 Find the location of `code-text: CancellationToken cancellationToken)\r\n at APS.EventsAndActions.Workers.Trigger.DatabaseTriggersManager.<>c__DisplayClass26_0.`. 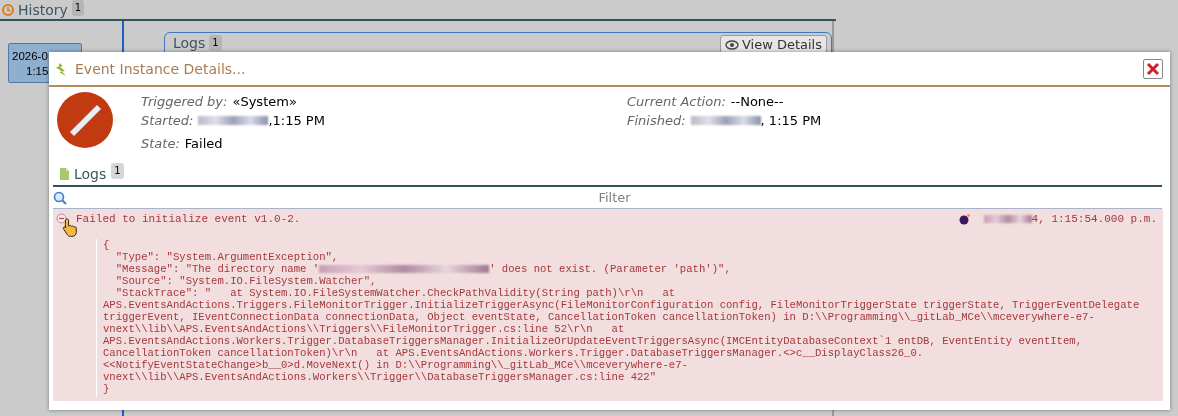

code-text: CancellationToken cancellationToken)\r\n at APS.EventsAndActions.Workers.Trigger.DatabaseTriggersManager.<>c__DisplayClass26_0. is located at coordinates (513, 353).